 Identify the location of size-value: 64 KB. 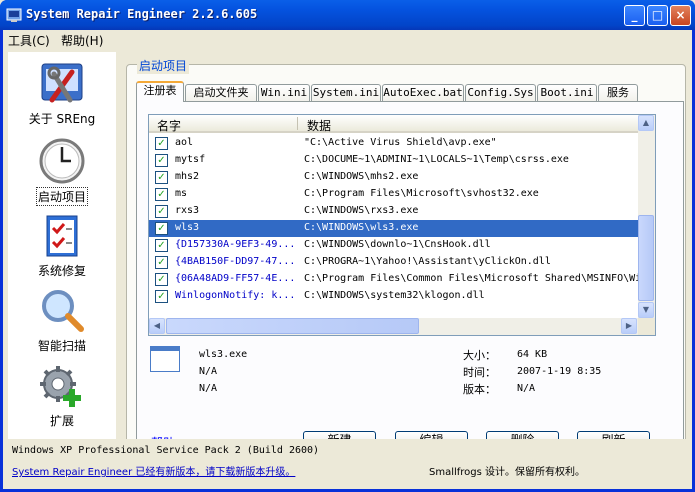
(532, 354).